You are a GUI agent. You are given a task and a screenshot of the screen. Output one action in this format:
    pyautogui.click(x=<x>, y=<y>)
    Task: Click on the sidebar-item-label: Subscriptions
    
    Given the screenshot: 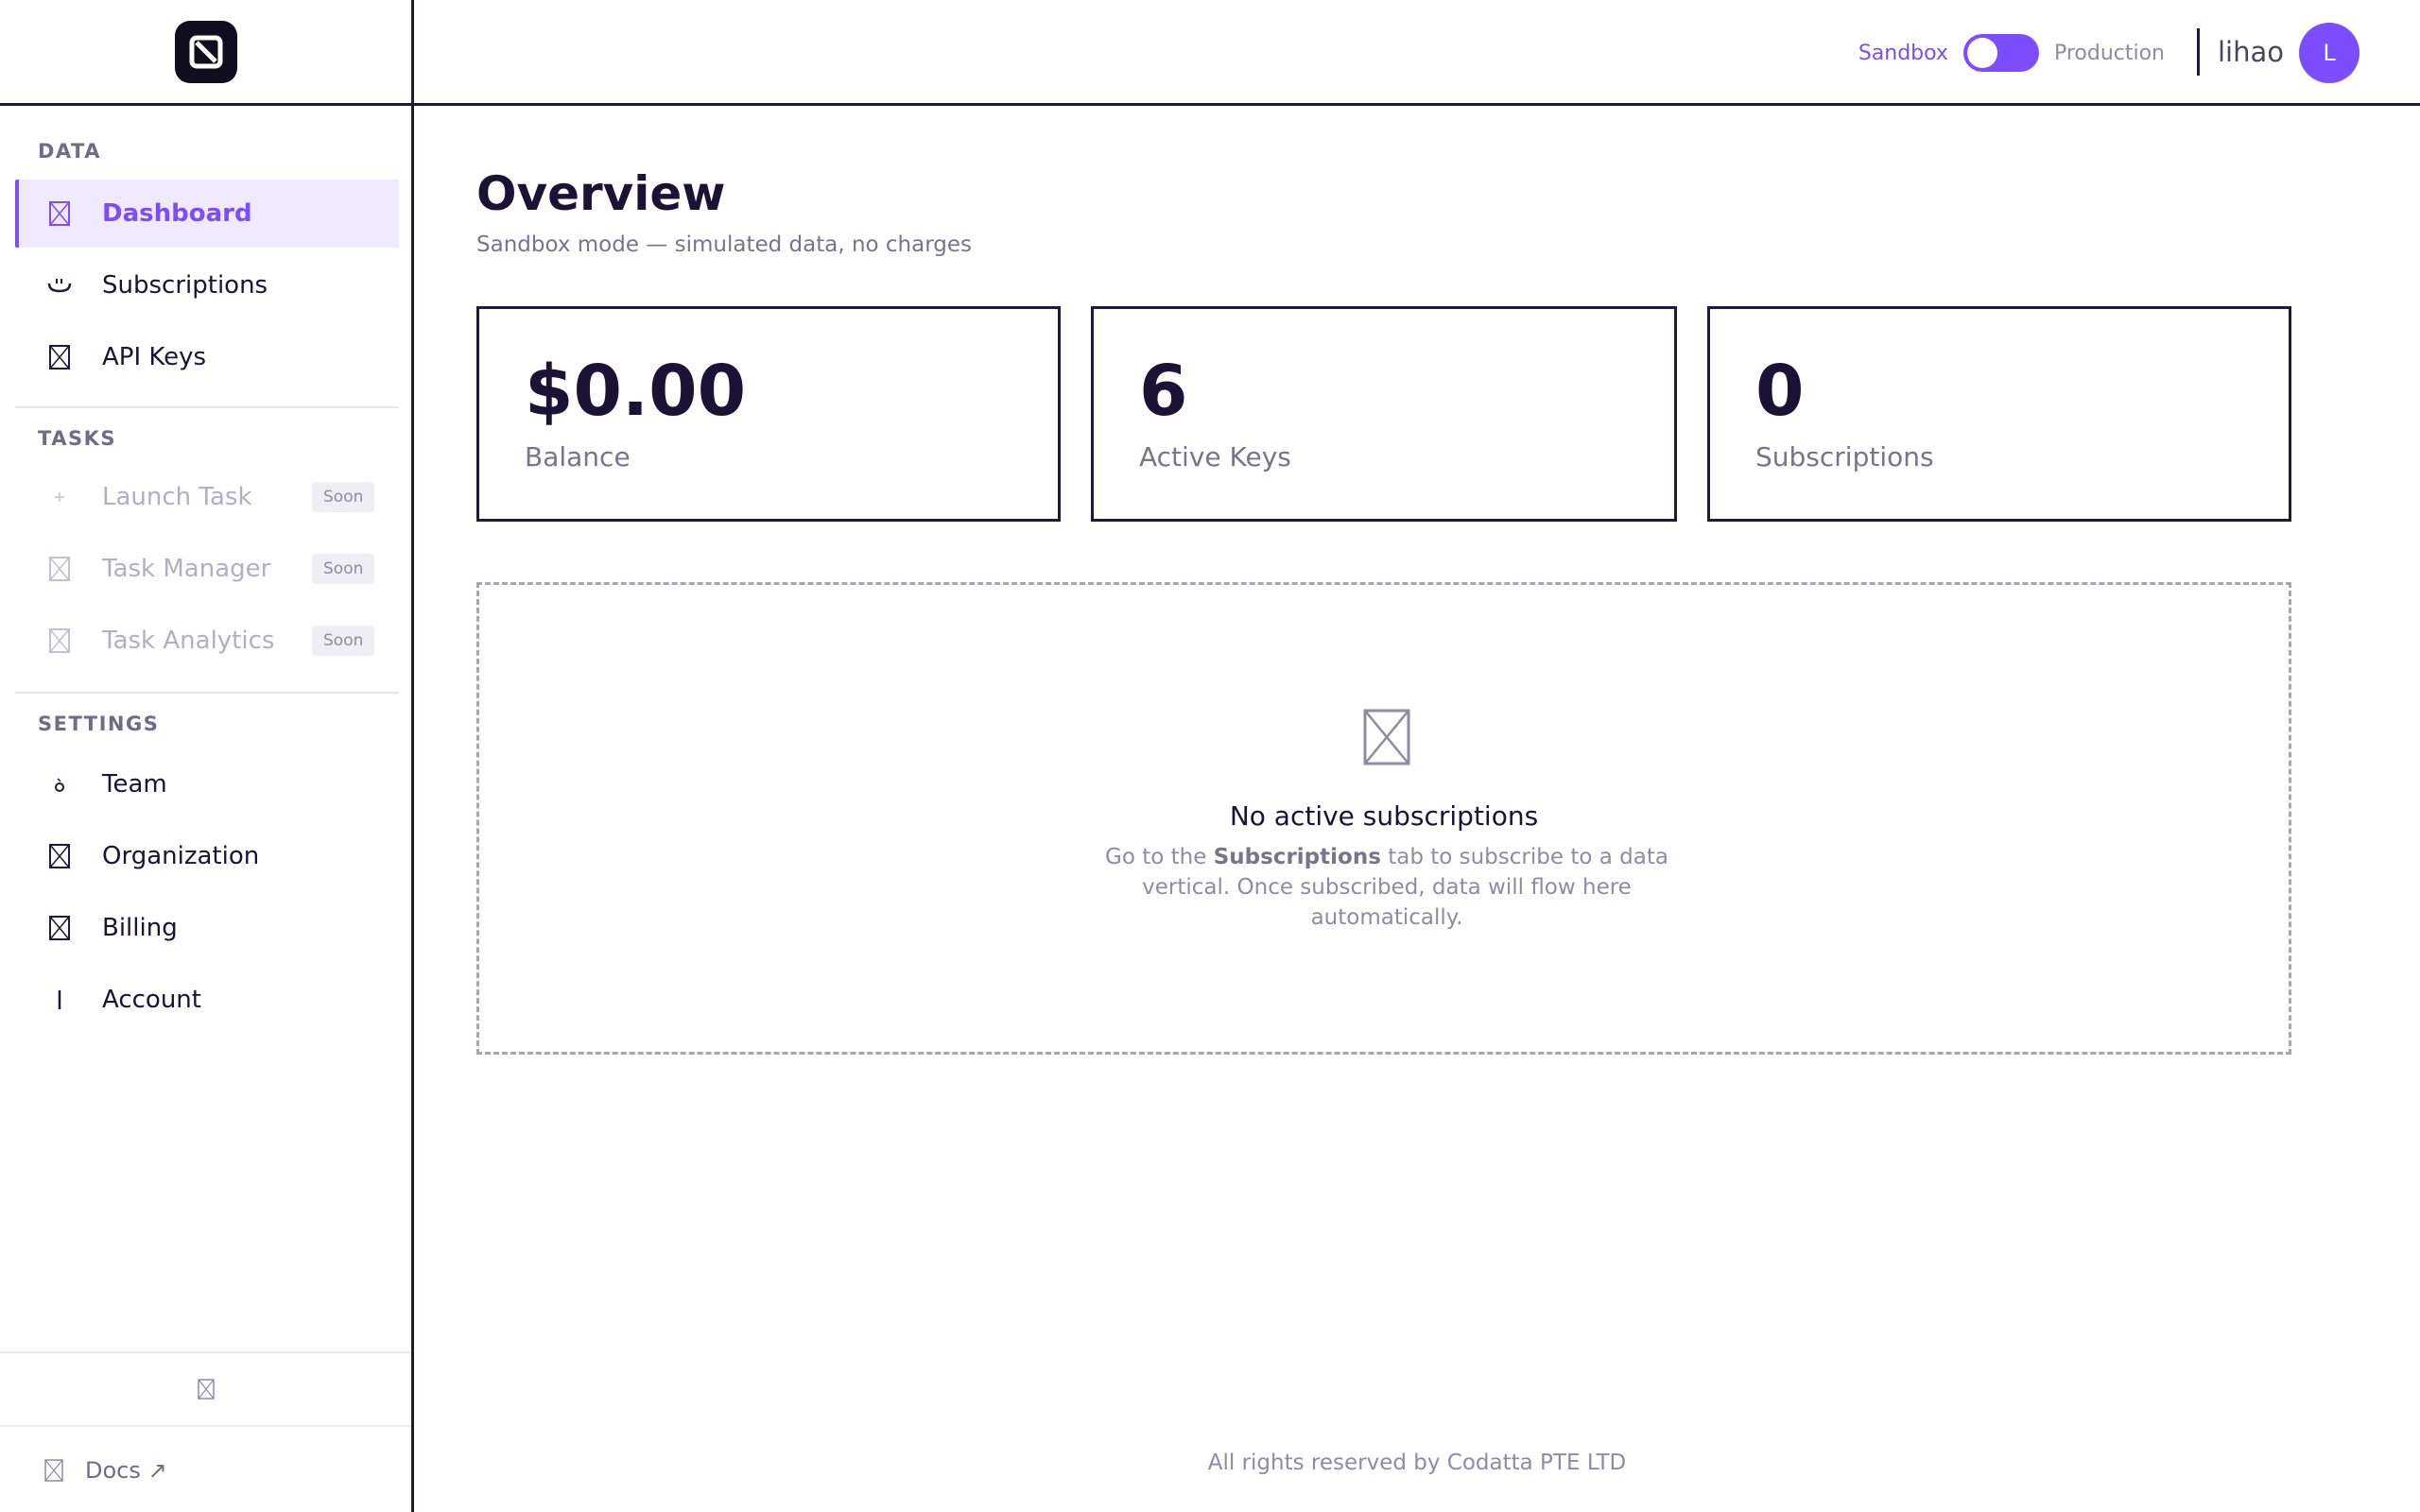 What is the action you would take?
    pyautogui.click(x=185, y=285)
    